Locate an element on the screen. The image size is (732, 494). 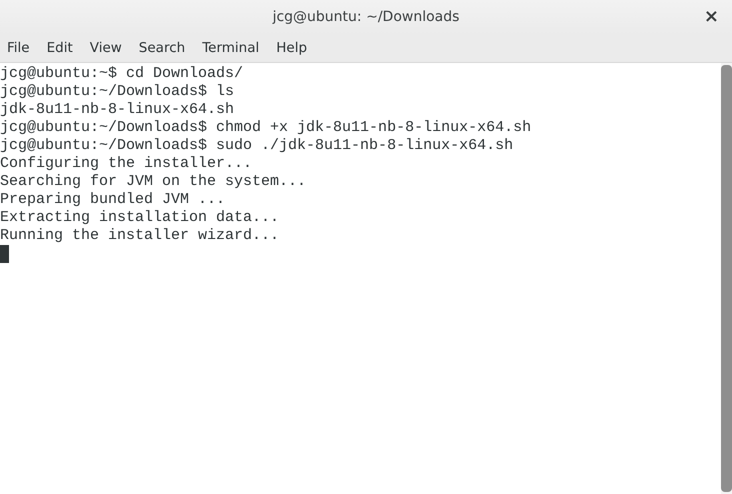
terminal-line: jdk-8u11-nb-8-linux-x64.sh is located at coordinates (118, 110).